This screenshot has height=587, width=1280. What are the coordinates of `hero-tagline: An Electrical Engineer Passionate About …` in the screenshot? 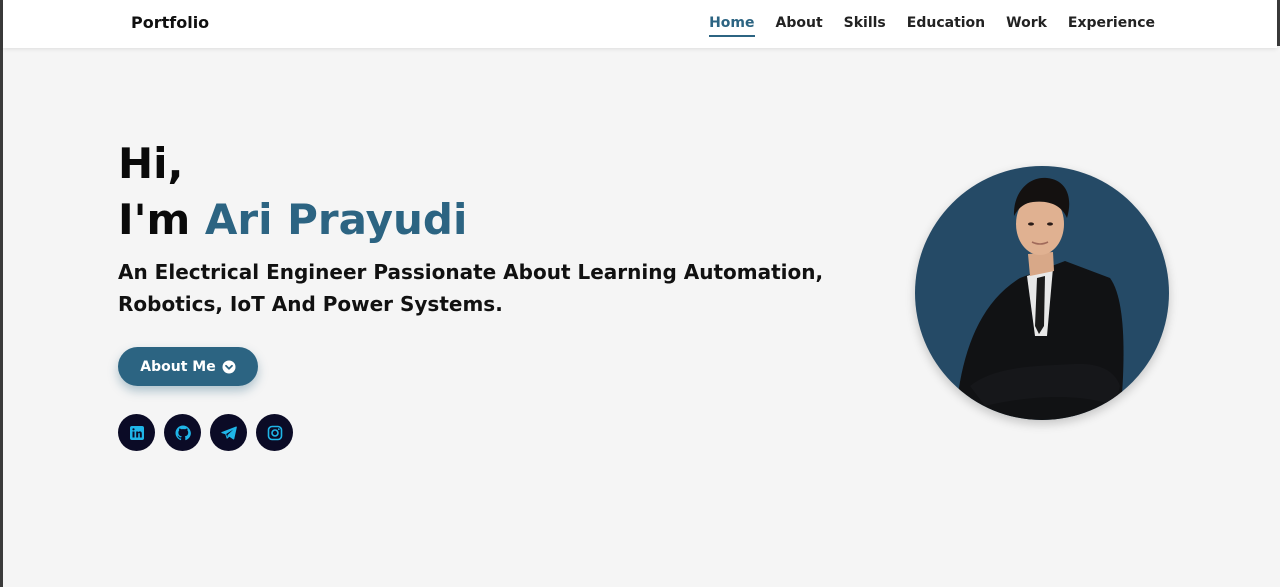 It's located at (471, 288).